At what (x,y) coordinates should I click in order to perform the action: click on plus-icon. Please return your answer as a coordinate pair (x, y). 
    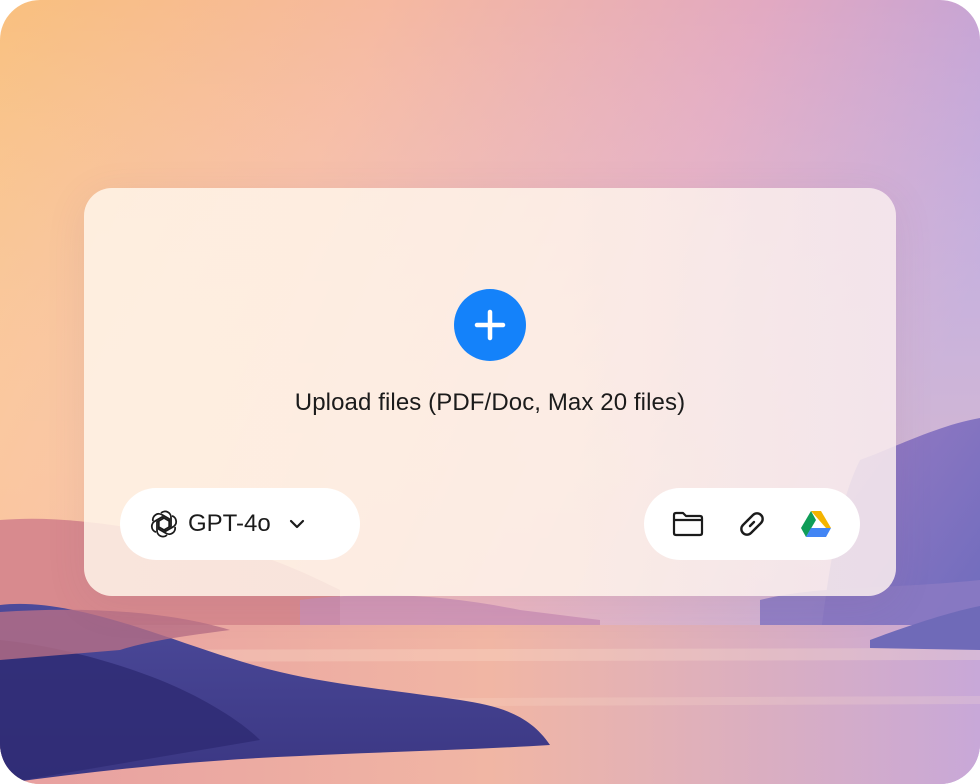
    Looking at the image, I should click on (490, 325).